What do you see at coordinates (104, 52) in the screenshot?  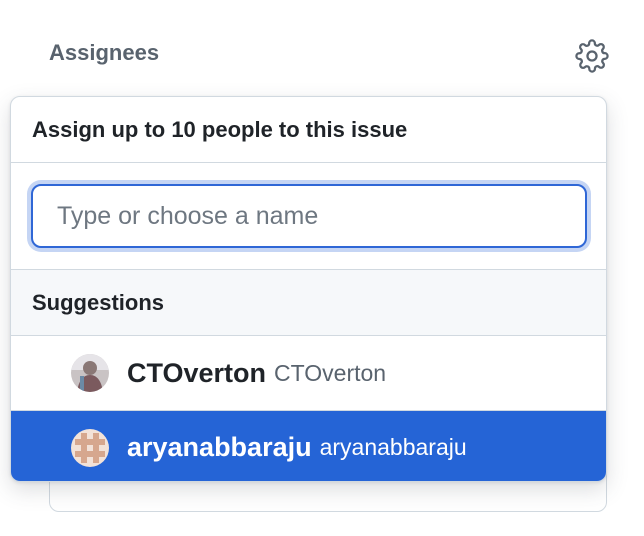 I see `assignees-heading: Assignees` at bounding box center [104, 52].